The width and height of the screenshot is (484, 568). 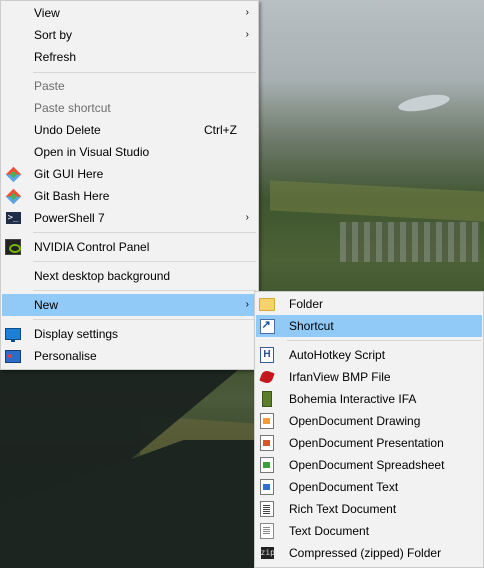 What do you see at coordinates (267, 399) in the screenshot?
I see `bohemia-icon` at bounding box center [267, 399].